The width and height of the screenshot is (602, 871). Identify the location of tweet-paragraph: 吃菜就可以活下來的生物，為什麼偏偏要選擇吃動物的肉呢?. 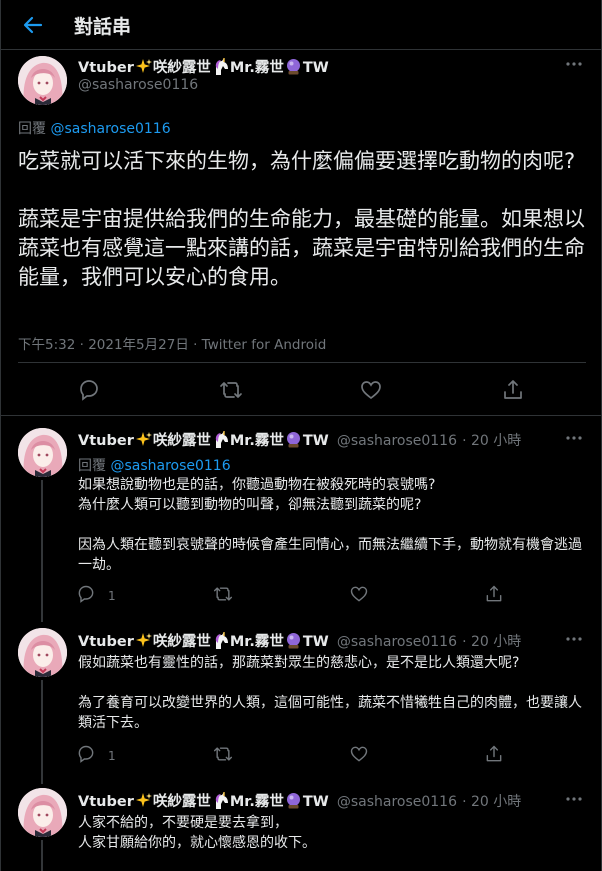
(297, 161).